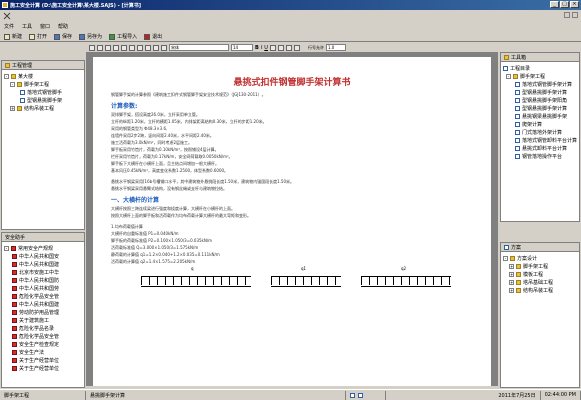  I want to click on plan-item: + 塔吊基础工程, so click(540, 282).